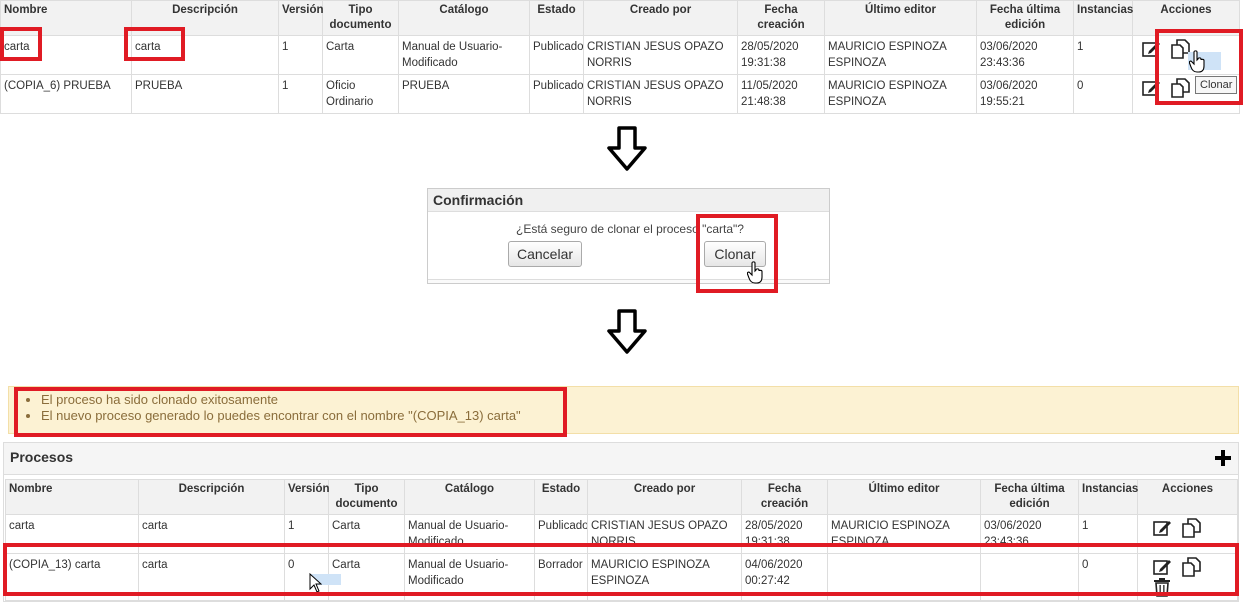 This screenshot has width=1243, height=605. I want to click on cell-fecha-creacion: 04/06/2020 00:27:42, so click(784, 577).